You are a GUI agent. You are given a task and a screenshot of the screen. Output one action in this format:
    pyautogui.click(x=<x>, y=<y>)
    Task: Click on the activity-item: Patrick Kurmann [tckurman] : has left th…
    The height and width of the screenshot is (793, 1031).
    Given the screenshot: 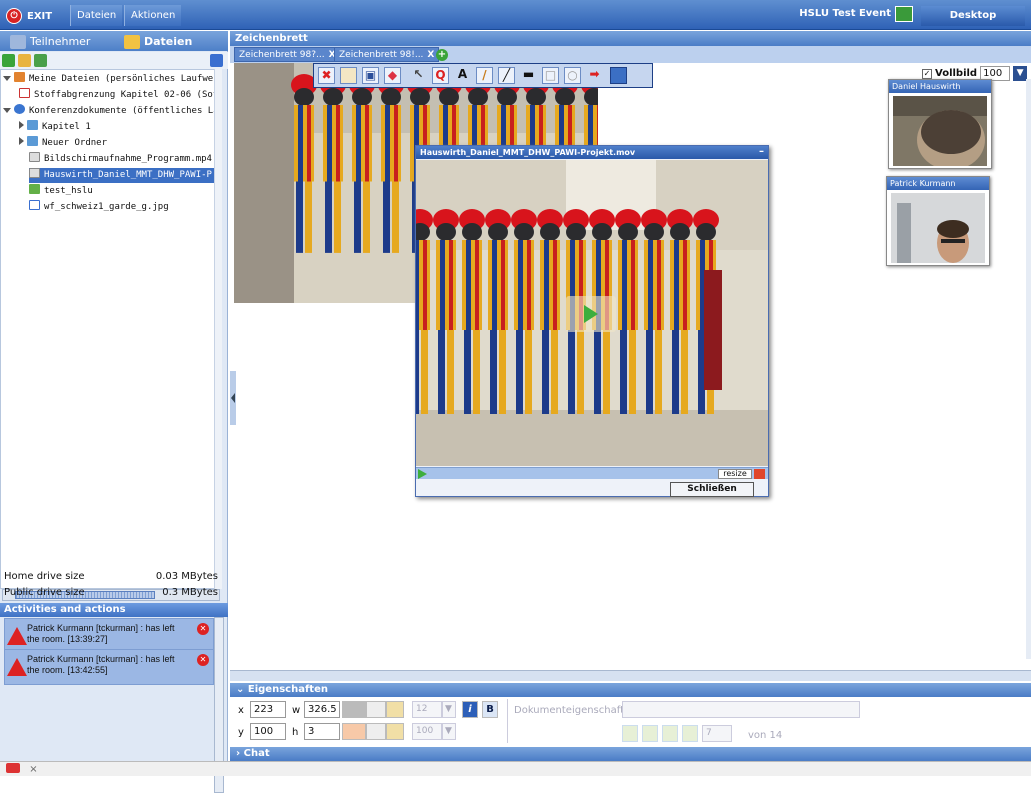 What is the action you would take?
    pyautogui.click(x=109, y=667)
    